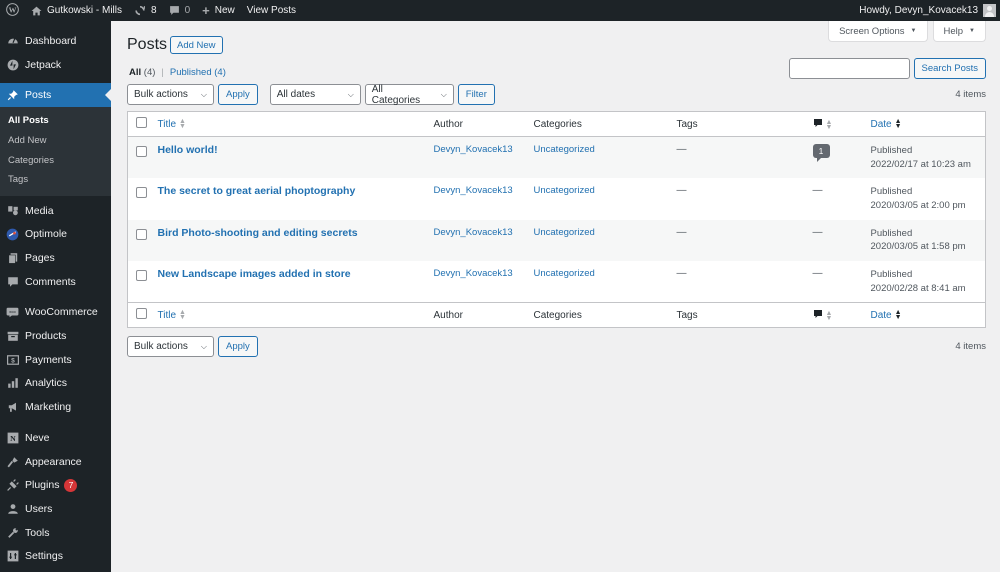 The height and width of the screenshot is (572, 1000). Describe the element at coordinates (170, 346) in the screenshot. I see `bulk-actions-select-bottom: Bulk actions ⌵` at that location.